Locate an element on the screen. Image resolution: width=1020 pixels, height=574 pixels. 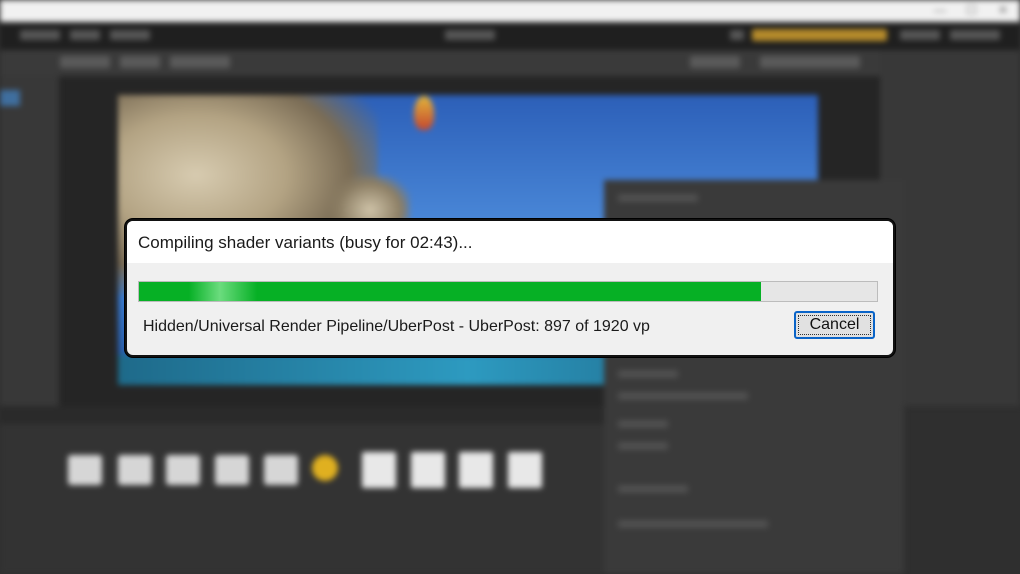
hierarchy-panel is located at coordinates (29, 241).